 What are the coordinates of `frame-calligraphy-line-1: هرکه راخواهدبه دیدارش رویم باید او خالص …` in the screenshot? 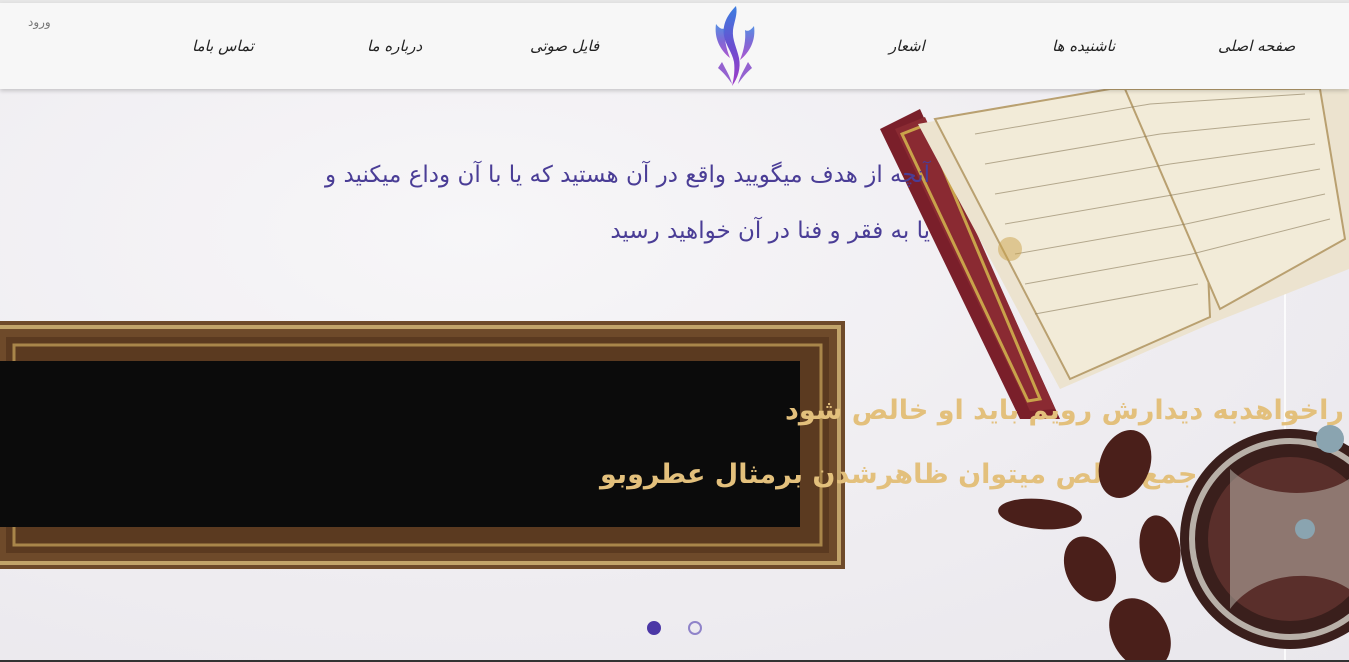 It's located at (1067, 410).